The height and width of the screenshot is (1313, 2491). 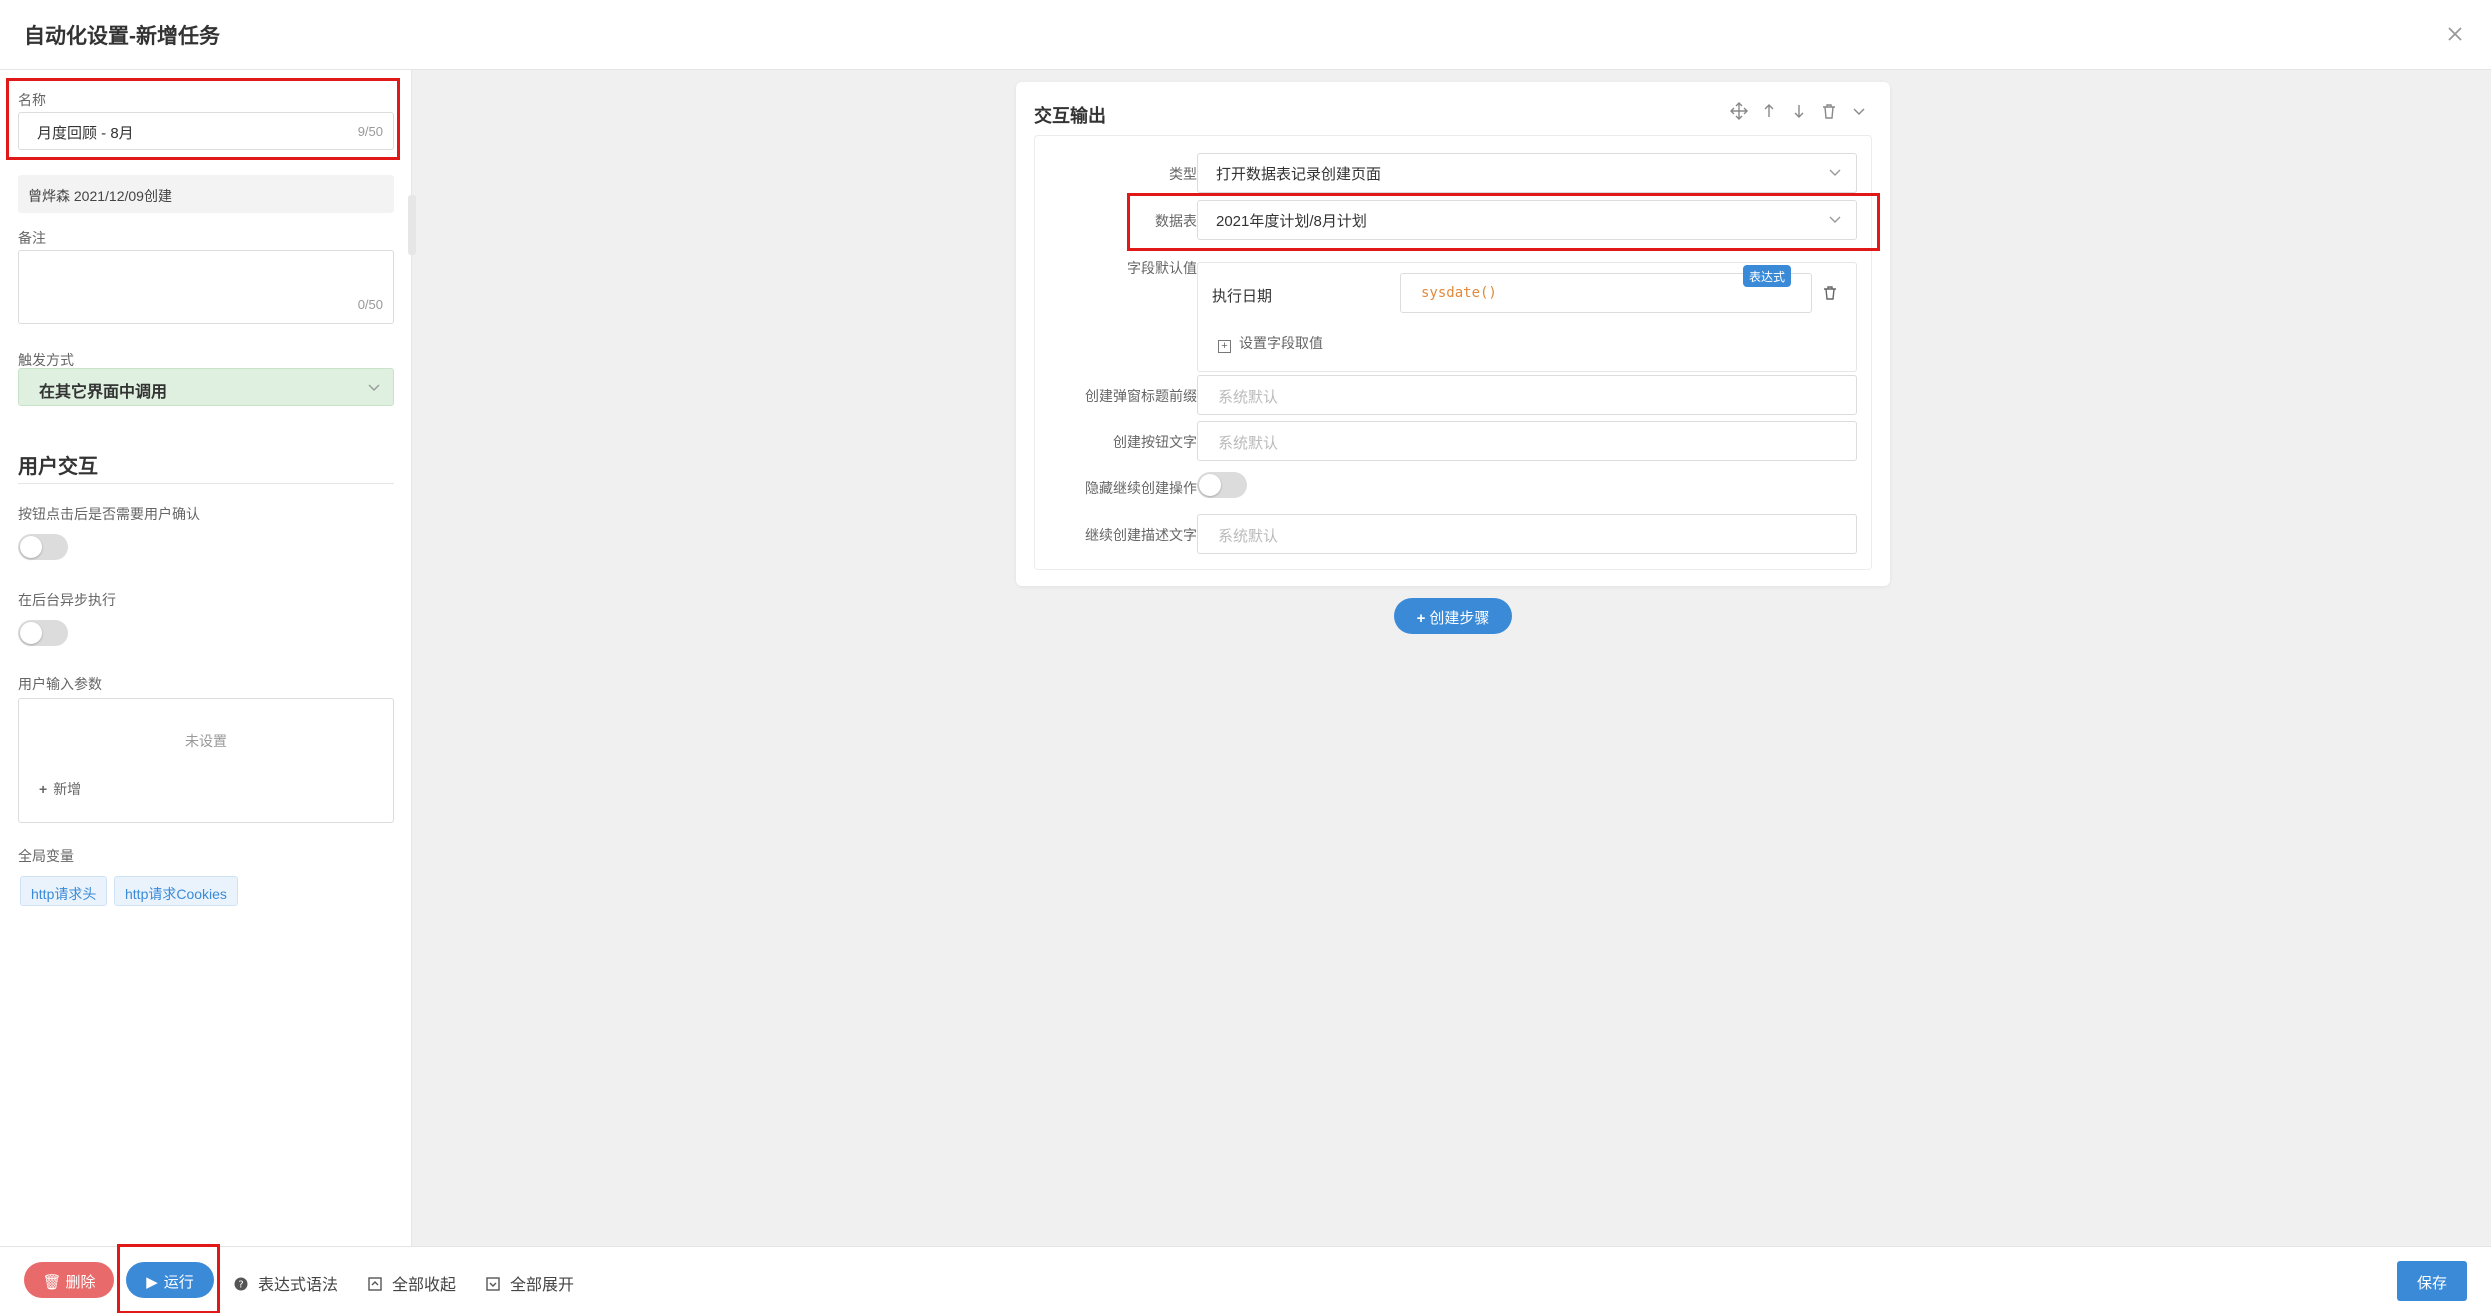 What do you see at coordinates (176, 891) in the screenshot?
I see `global-tag-cookies: http请求Cookies` at bounding box center [176, 891].